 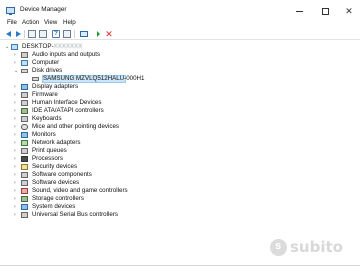 What do you see at coordinates (52, 46) in the screenshot?
I see `tree-root-label: DESKTOP-XXXXXXX` at bounding box center [52, 46].